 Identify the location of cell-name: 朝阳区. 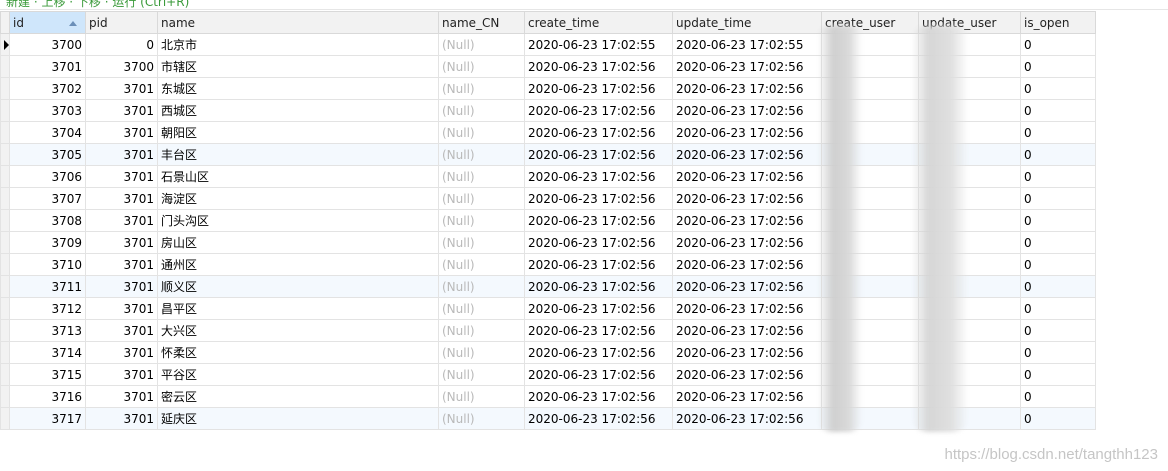
(298, 132).